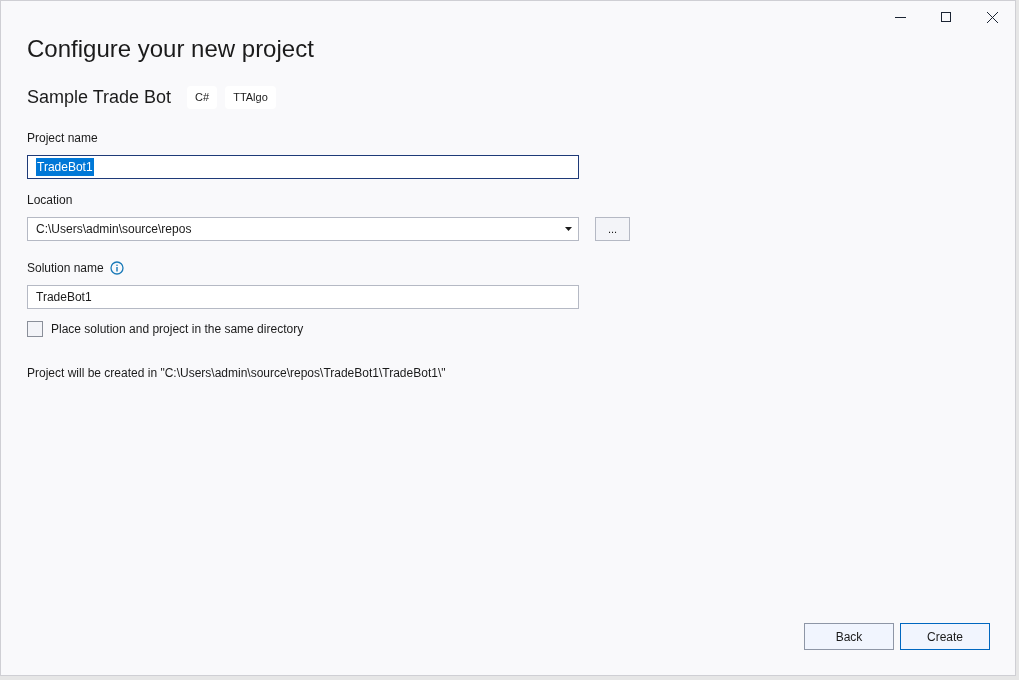 This screenshot has width=1019, height=680. I want to click on checkbox-label: Place solution and project in the same directory, so click(177, 329).